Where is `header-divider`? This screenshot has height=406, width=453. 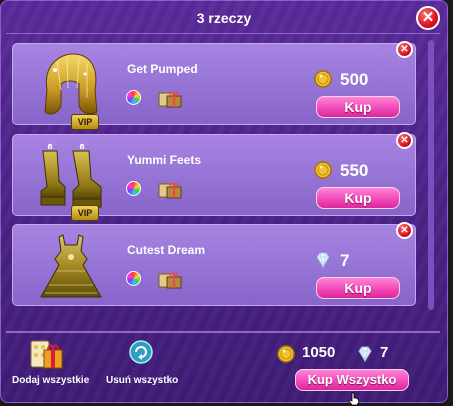 header-divider is located at coordinates (223, 33).